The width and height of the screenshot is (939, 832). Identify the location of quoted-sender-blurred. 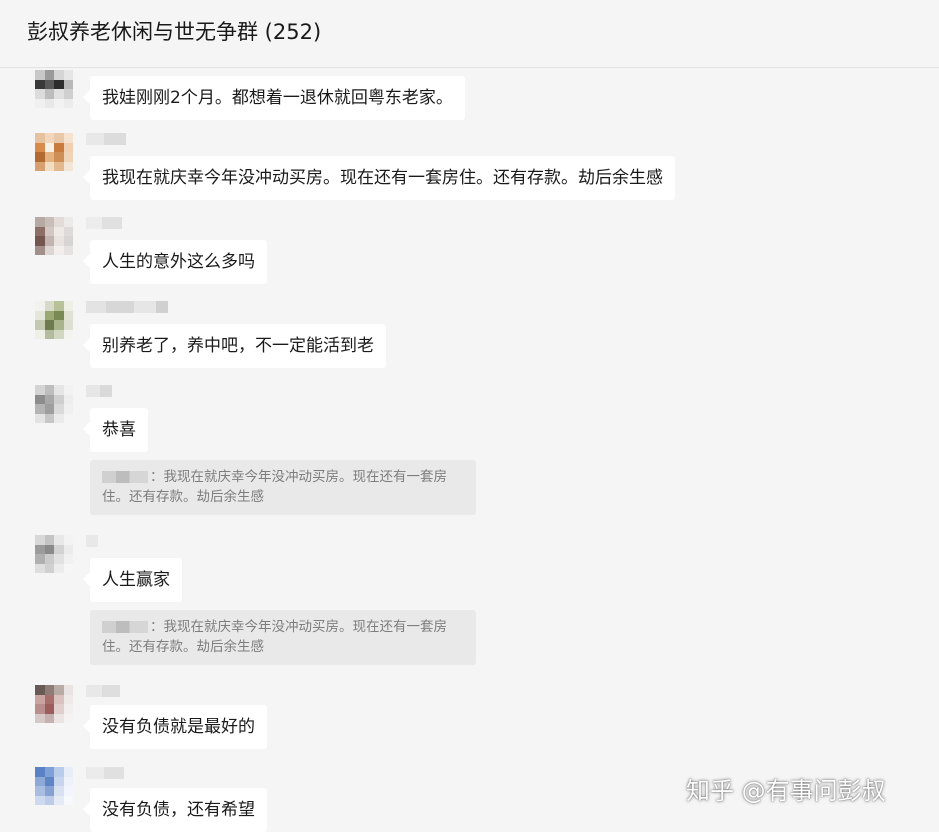
(125, 627).